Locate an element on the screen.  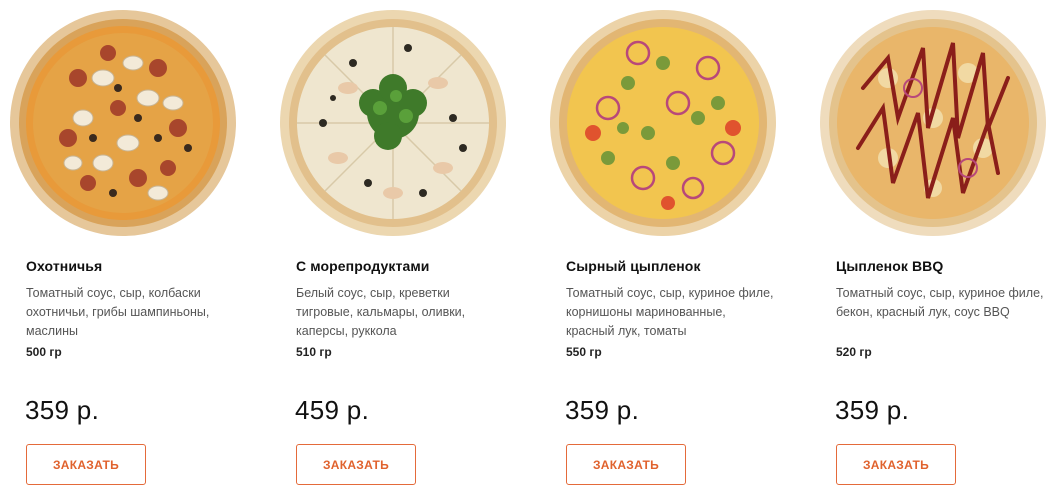
product-name: Цыпленок BBQ is located at coordinates (889, 266).